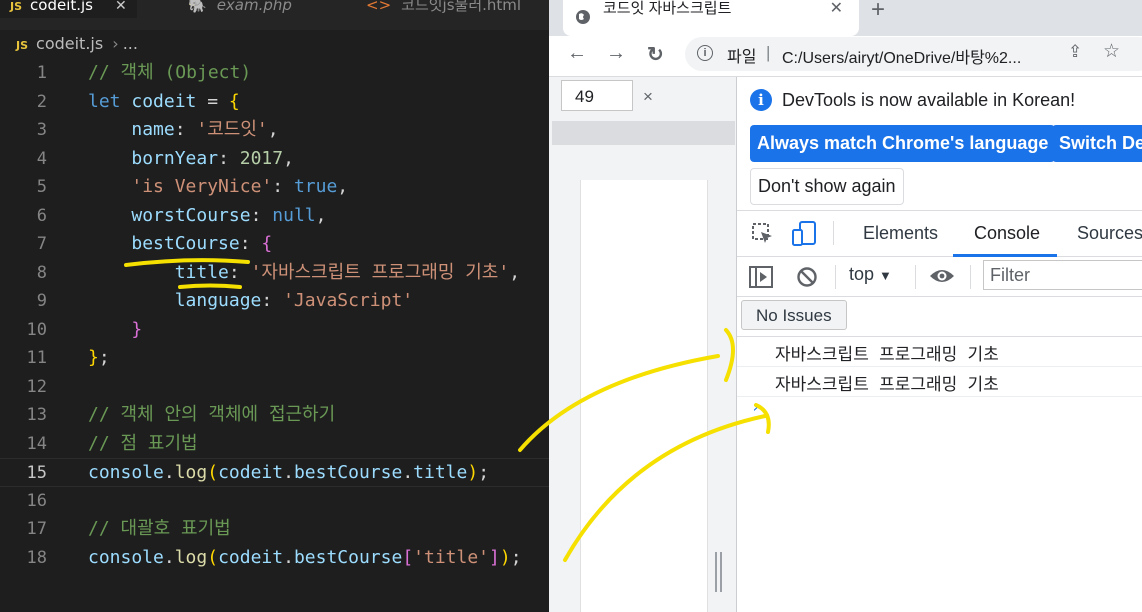 The height and width of the screenshot is (612, 1142). Describe the element at coordinates (939, 233) in the screenshot. I see `devtools-tab-bar: Elements Console Sources` at that location.